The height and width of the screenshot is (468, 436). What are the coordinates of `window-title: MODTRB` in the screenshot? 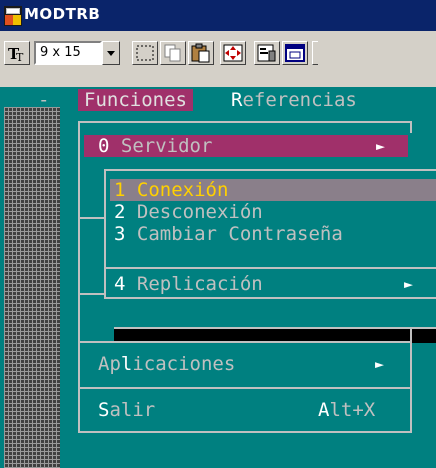 It's located at (62, 14).